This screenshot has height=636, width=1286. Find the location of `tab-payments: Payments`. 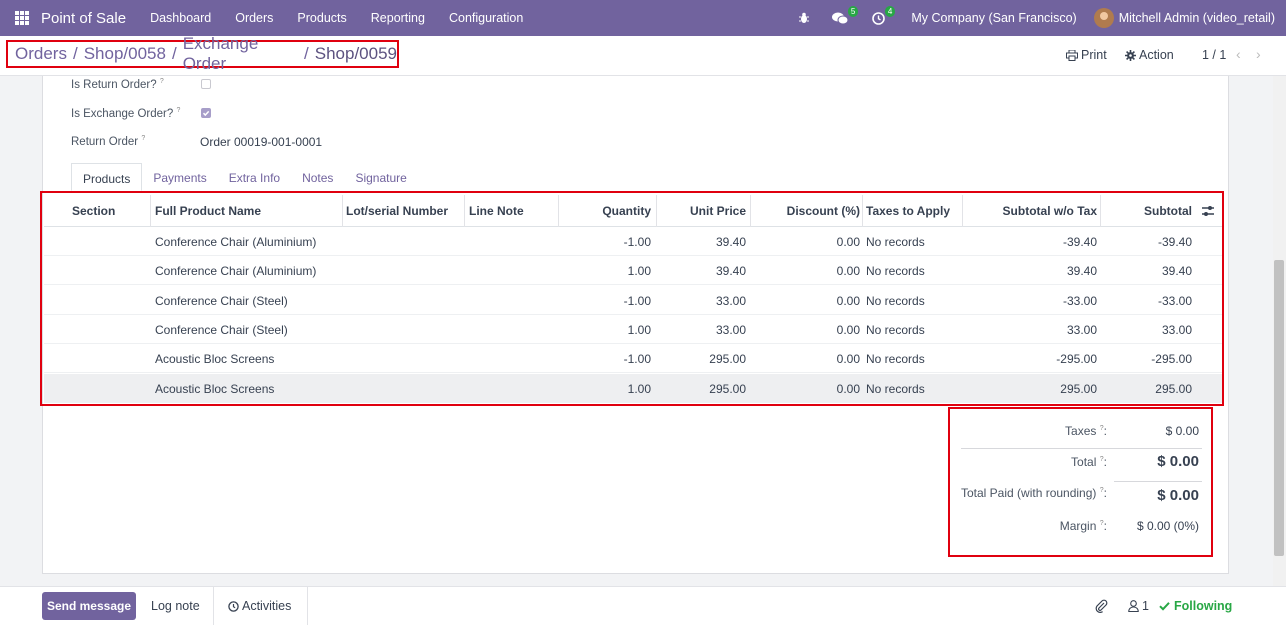

tab-payments: Payments is located at coordinates (179, 177).